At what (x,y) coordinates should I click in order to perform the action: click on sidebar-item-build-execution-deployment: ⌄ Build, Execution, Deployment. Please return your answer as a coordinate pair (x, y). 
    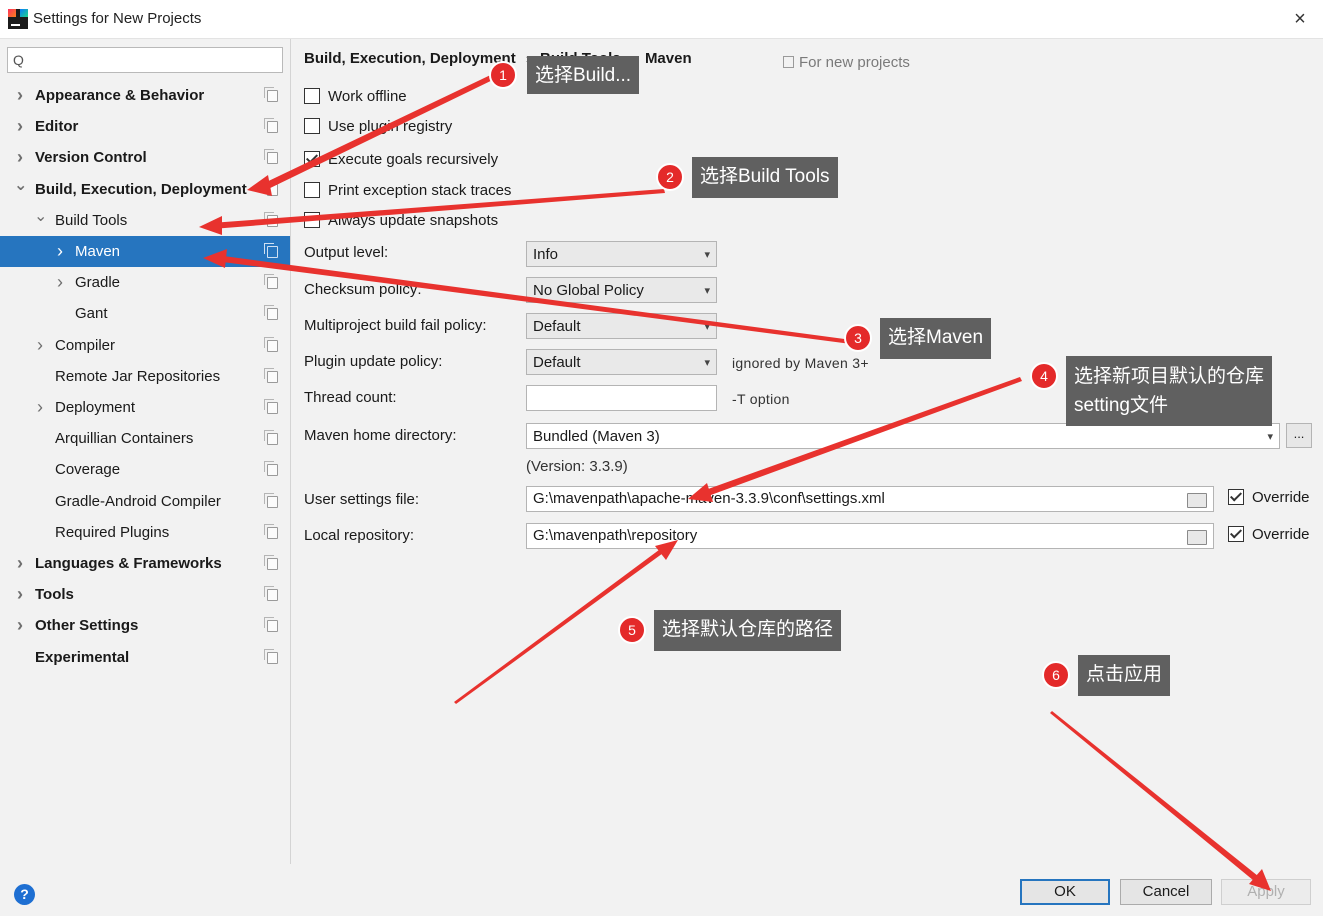
    Looking at the image, I should click on (145, 189).